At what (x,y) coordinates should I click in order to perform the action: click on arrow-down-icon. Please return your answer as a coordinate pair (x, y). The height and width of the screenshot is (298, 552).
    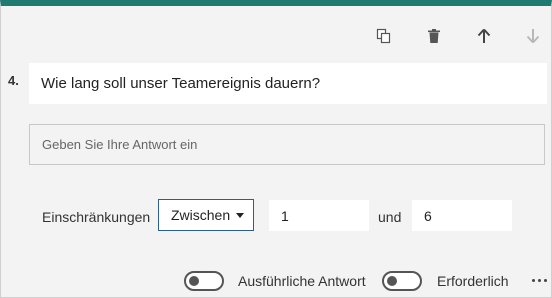
    Looking at the image, I should click on (533, 36).